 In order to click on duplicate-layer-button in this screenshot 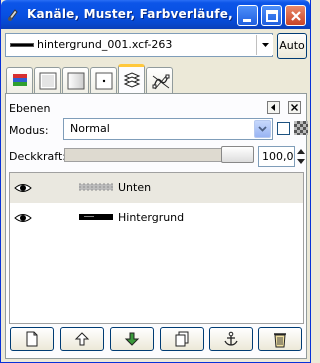, I will do `click(182, 339)`.